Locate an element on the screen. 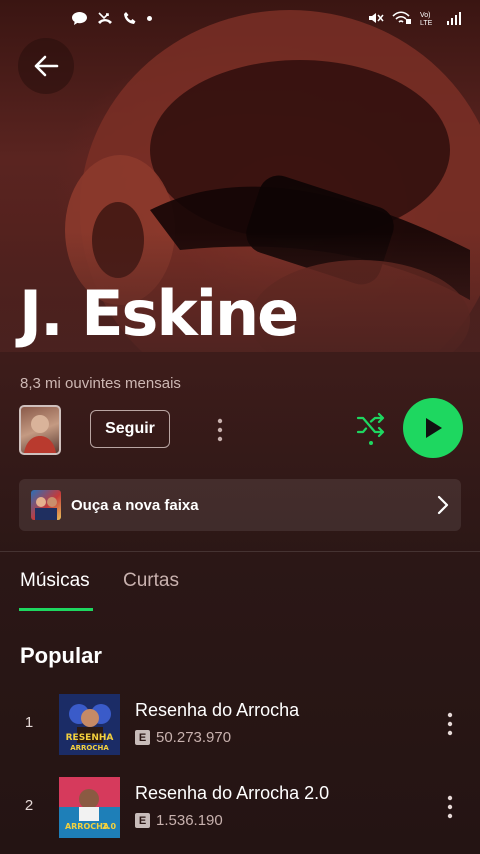 This screenshot has height=854, width=480. new-track-cover is located at coordinates (46, 505).